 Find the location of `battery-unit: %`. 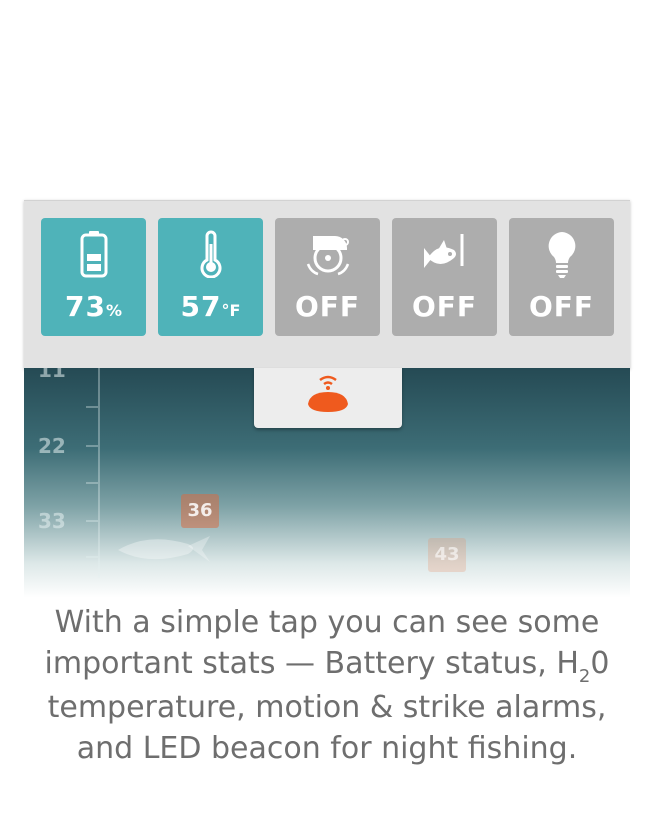

battery-unit: % is located at coordinates (113, 310).